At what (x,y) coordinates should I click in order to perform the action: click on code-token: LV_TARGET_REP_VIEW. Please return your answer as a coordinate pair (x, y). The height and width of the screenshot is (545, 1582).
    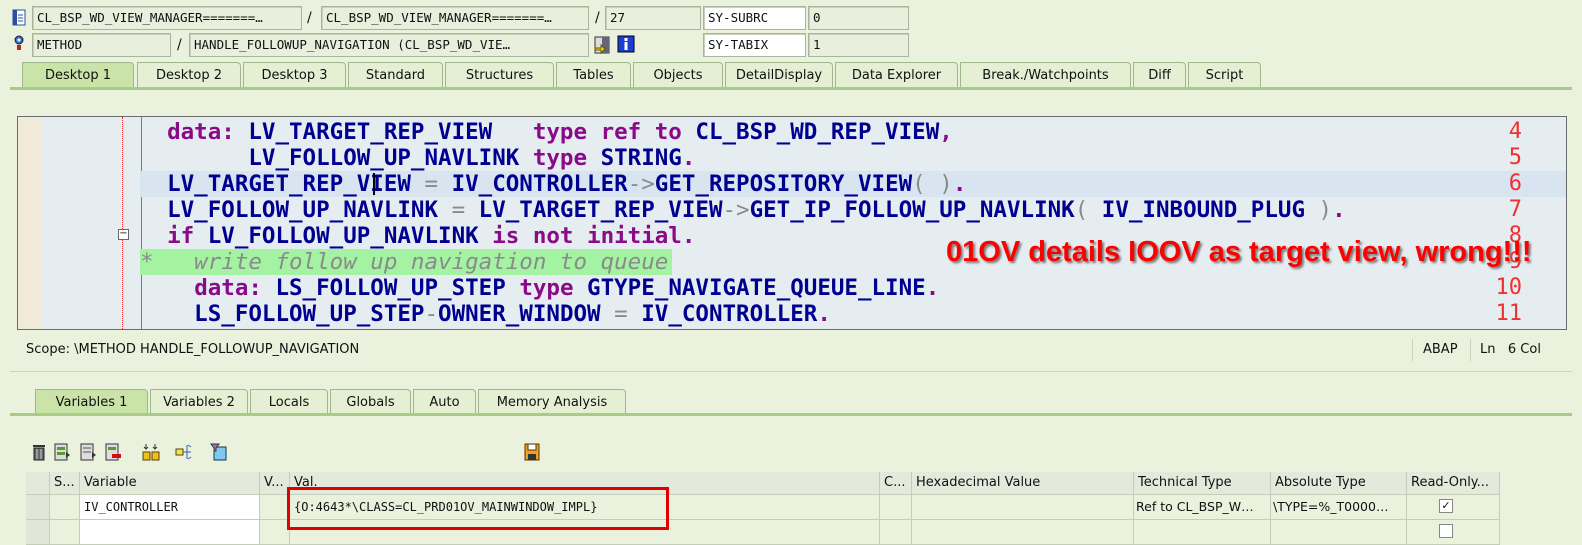
    Looking at the image, I should click on (594, 210).